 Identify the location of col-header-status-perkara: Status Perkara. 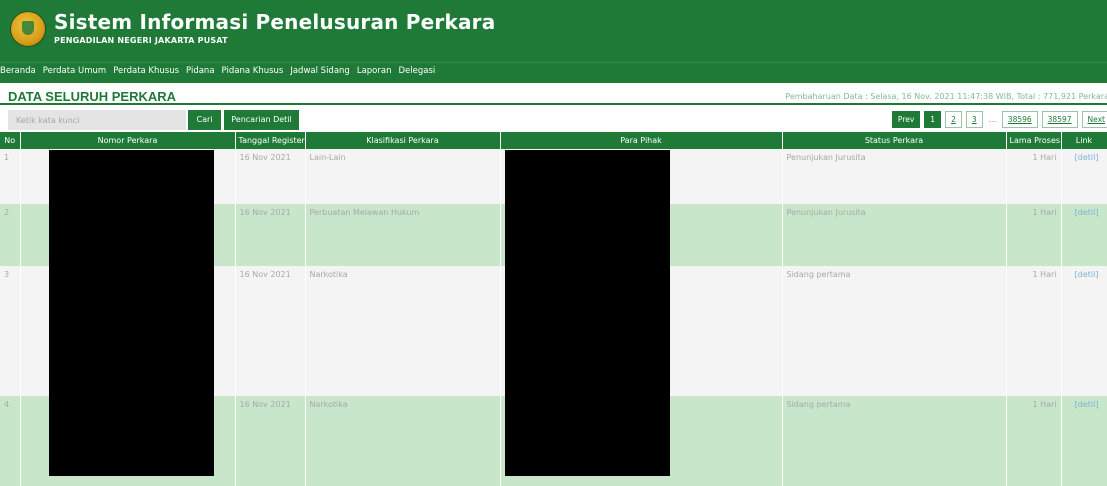
(894, 140).